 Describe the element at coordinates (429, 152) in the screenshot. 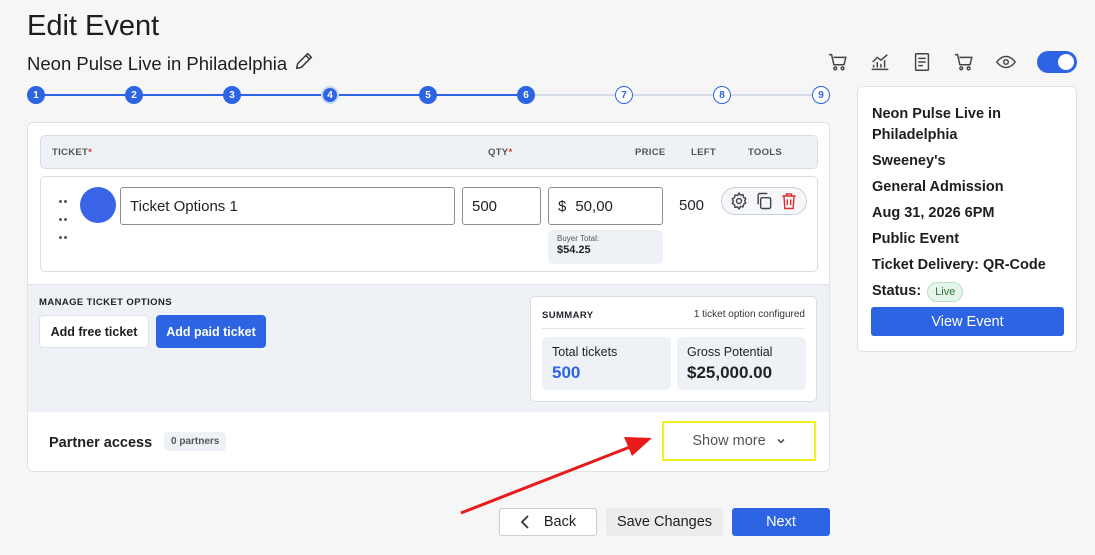

I see `table-header: TICKET* QTY* PRICE LEFT TOOLS` at that location.